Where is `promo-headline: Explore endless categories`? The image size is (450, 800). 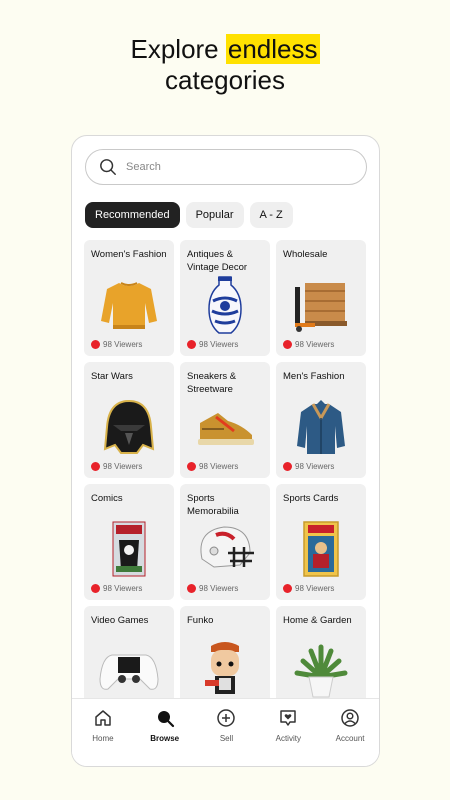 promo-headline: Explore endless categories is located at coordinates (225, 65).